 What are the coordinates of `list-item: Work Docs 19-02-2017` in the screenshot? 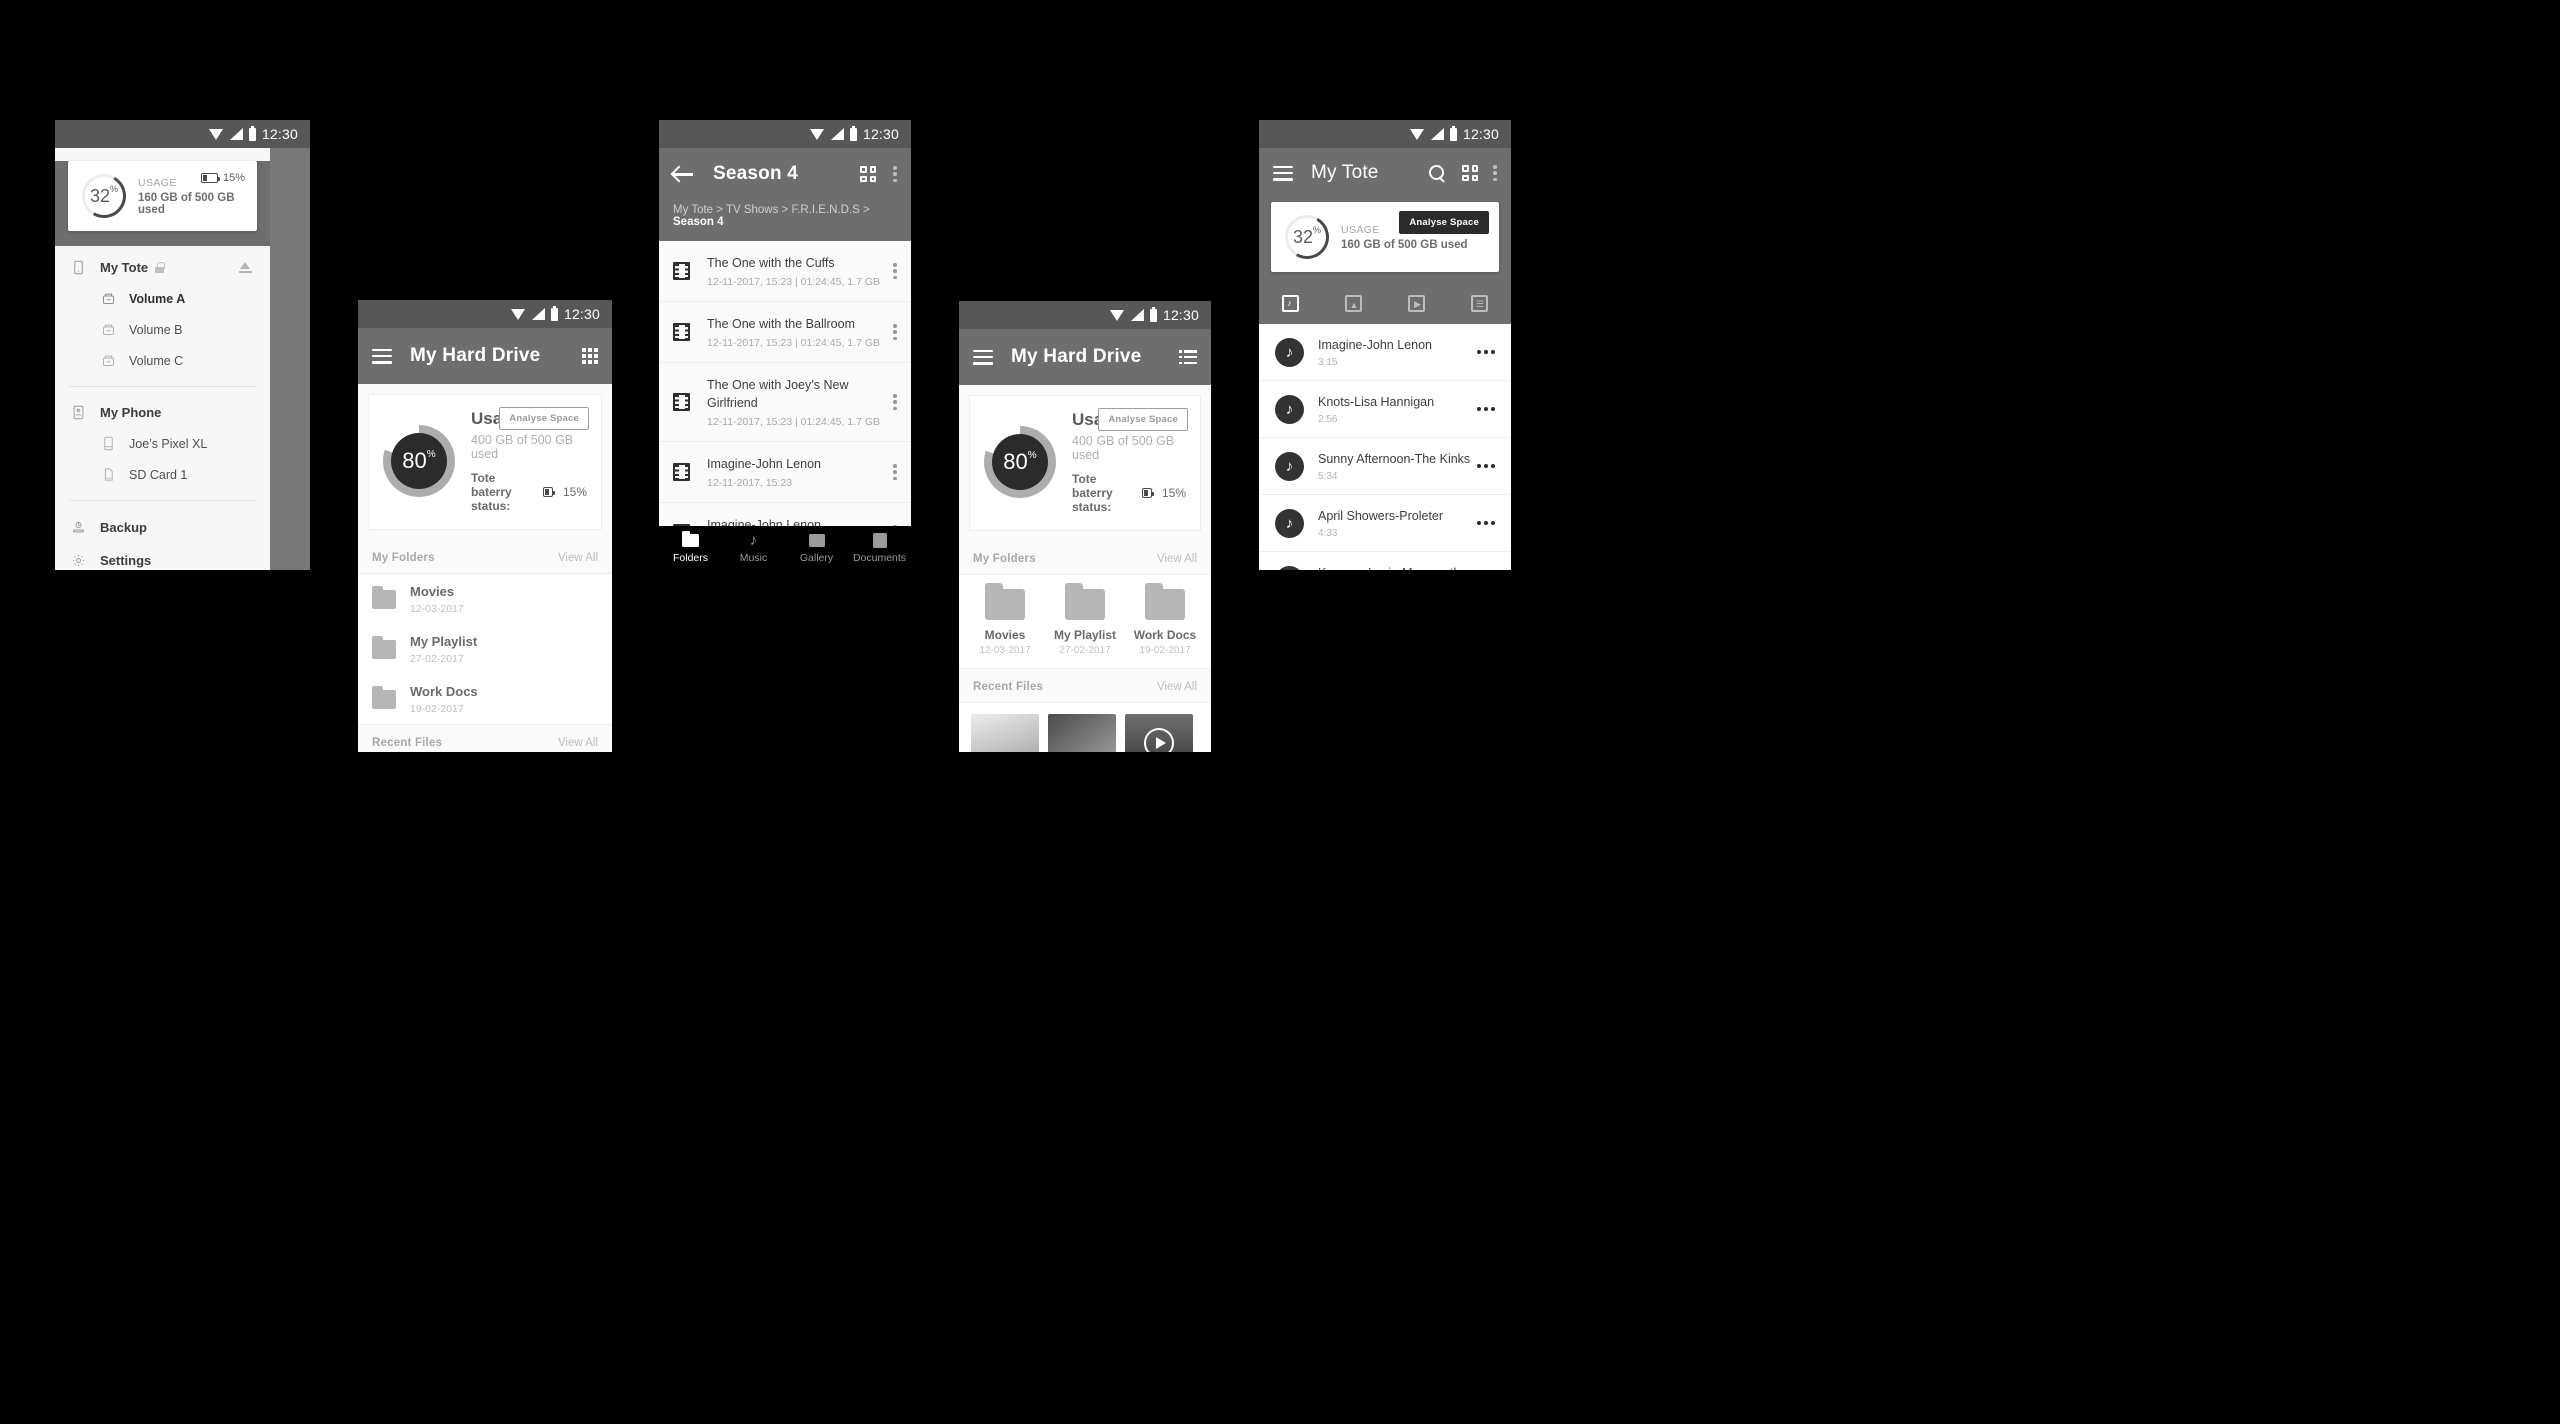 It's located at (485, 699).